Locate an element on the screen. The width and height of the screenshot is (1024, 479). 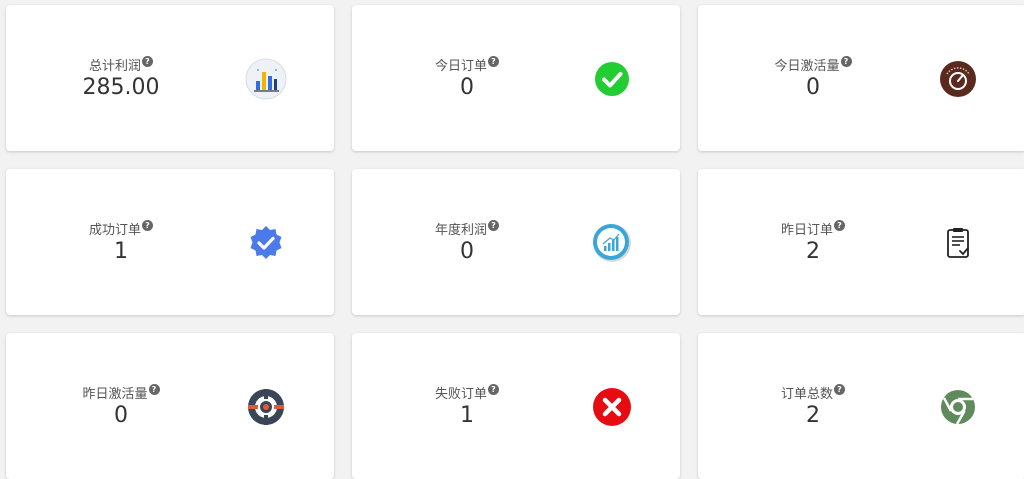
stat-card-yesterday-orders: 昨日订单? 2 is located at coordinates (861, 242).